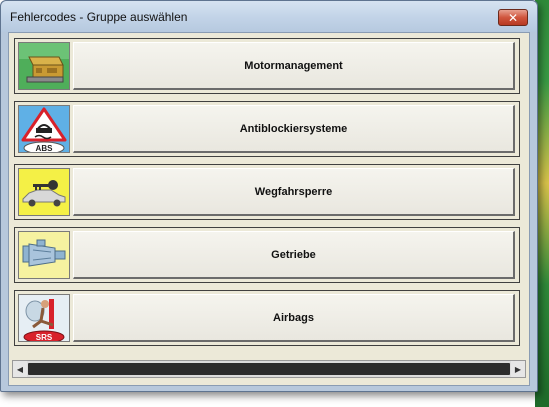  What do you see at coordinates (44, 337) in the screenshot?
I see `srs-icon-text: SRS` at bounding box center [44, 337].